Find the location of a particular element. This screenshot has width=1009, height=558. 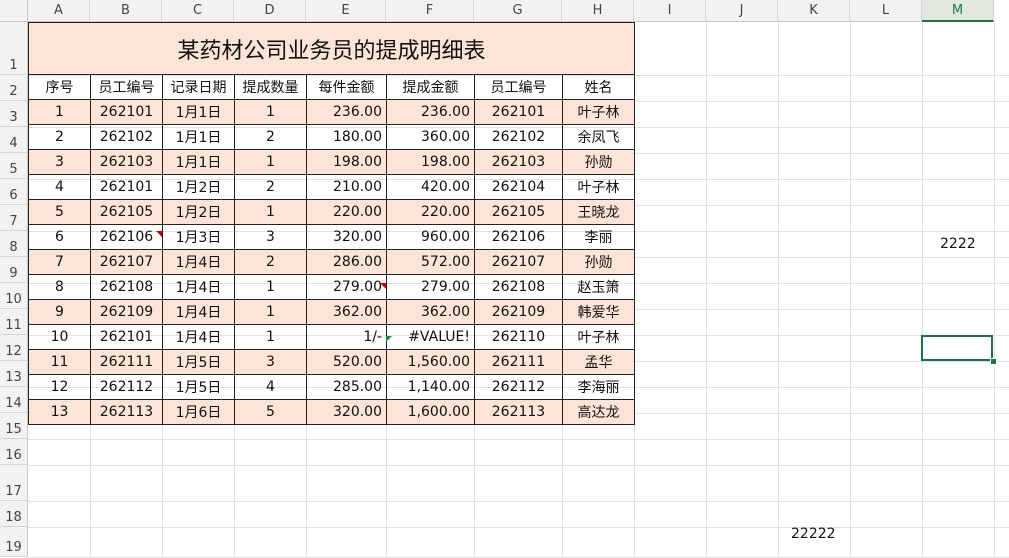

column-header: D is located at coordinates (270, 11).